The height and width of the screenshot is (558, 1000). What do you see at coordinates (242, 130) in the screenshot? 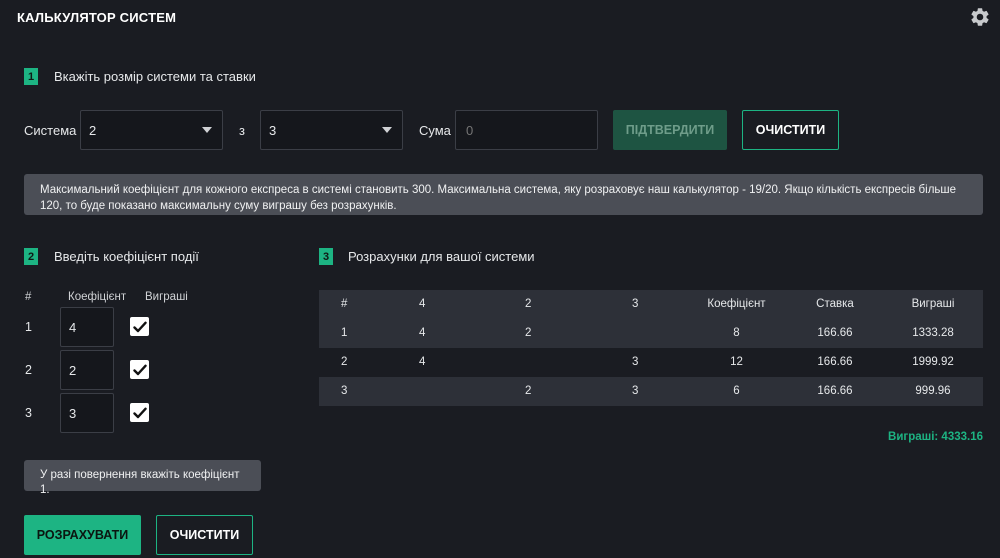
I see `of-label: з` at bounding box center [242, 130].